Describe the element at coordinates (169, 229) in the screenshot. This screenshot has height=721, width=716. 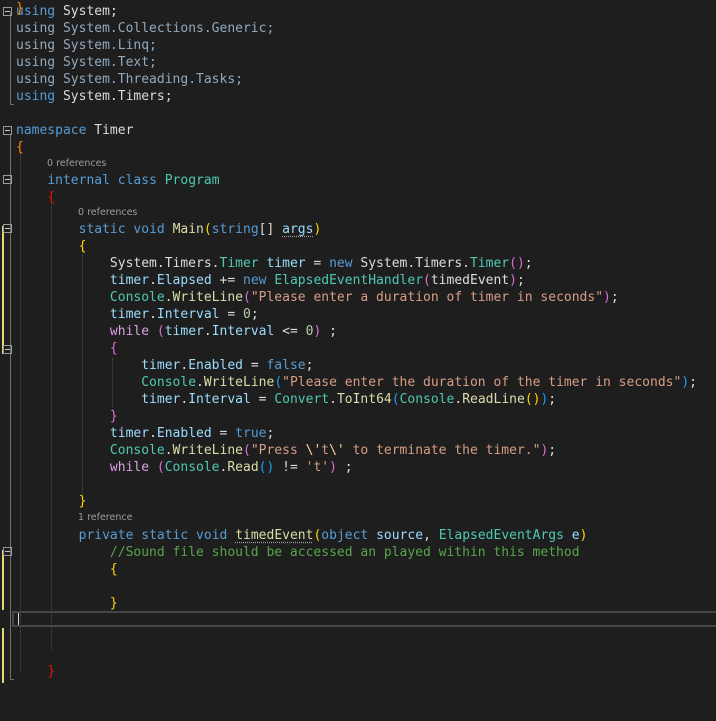
I see `code-line-main-decl: static void Main(string[] args)` at that location.